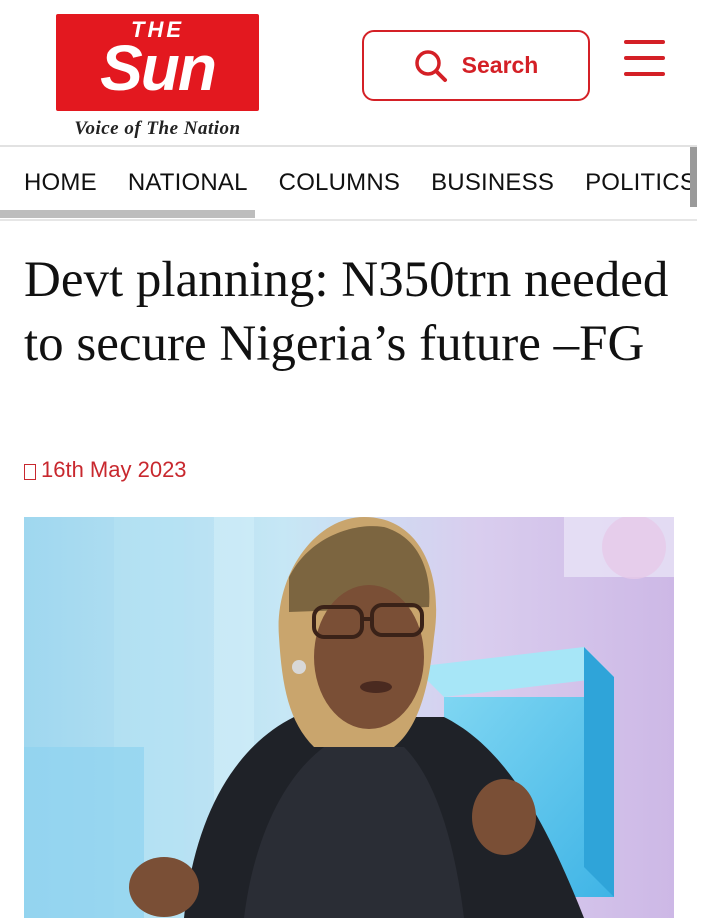 Image resolution: width=720 pixels, height=918 pixels. What do you see at coordinates (500, 65) in the screenshot?
I see `search-button-label: Search` at bounding box center [500, 65].